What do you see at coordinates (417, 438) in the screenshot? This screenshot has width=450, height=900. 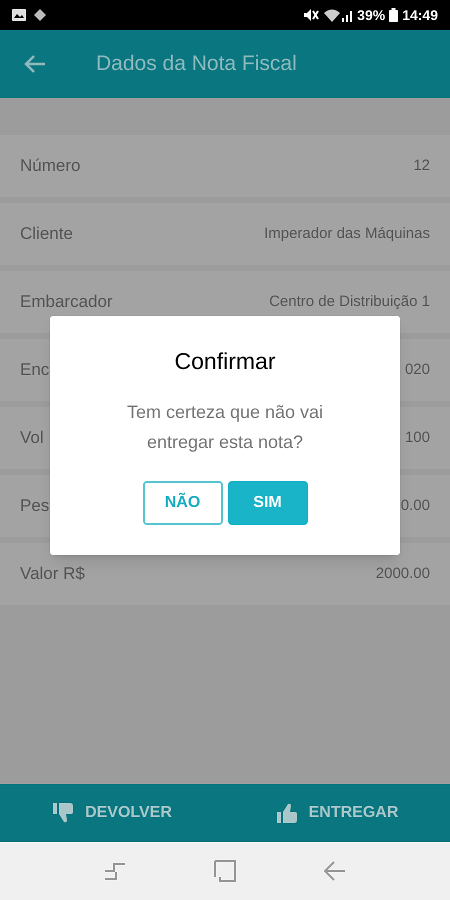 I see `field-value: 100` at bounding box center [417, 438].